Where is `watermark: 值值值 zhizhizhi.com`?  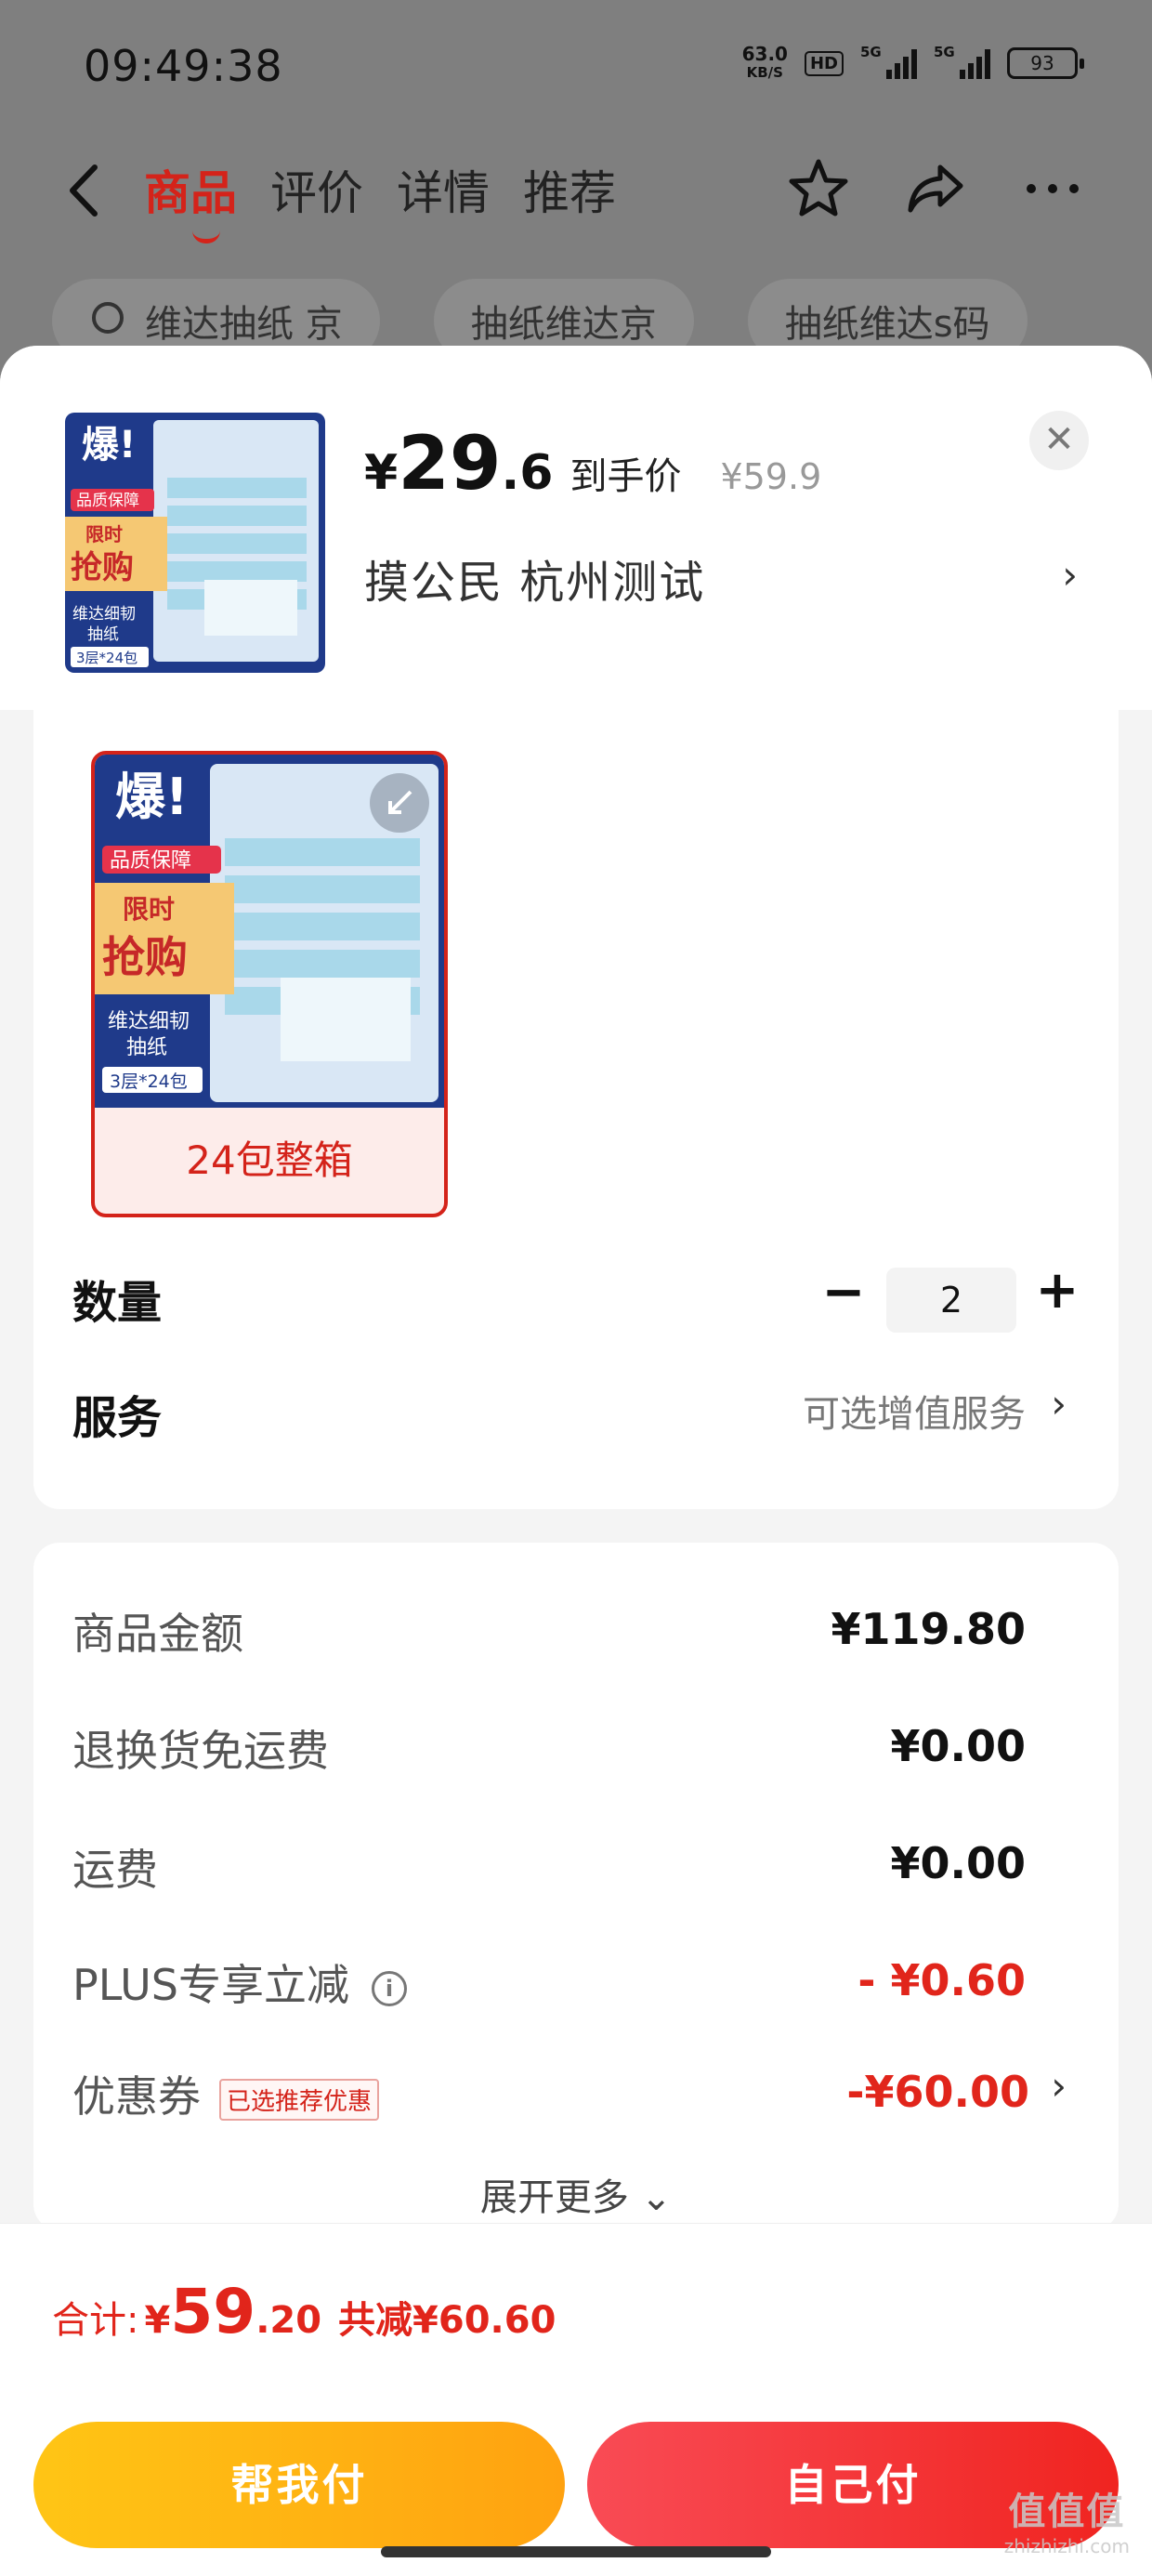
watermark: 值值值 zhizhizhi.com is located at coordinates (1066, 2524).